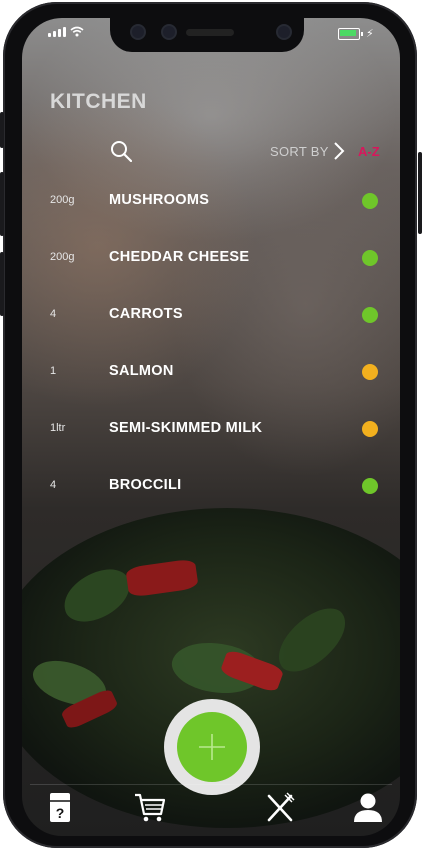 Image resolution: width=423 pixels, height=852 pixels. What do you see at coordinates (57, 32) in the screenshot?
I see `cellular-signal-icon` at bounding box center [57, 32].